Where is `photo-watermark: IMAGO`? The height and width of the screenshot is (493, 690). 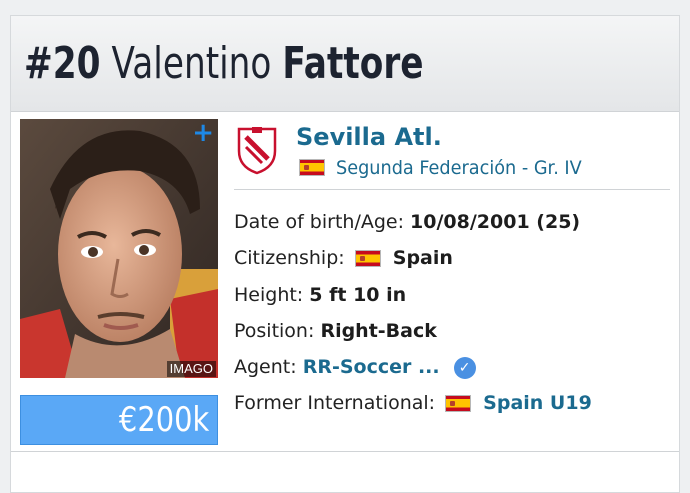
photo-watermark: IMAGO is located at coordinates (191, 369).